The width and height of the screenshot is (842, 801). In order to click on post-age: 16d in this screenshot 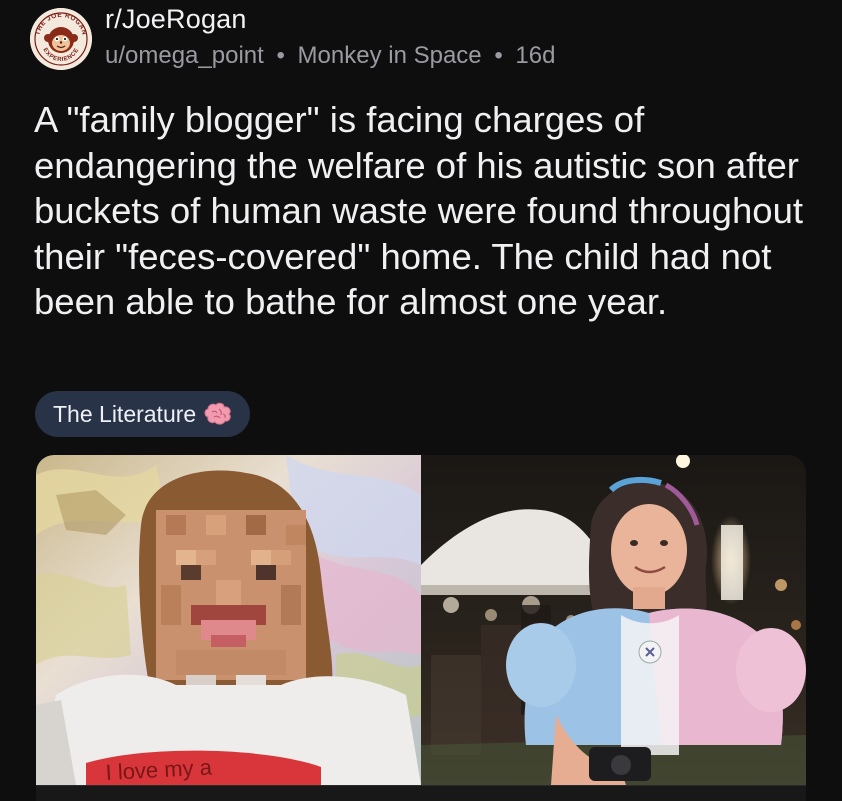, I will do `click(535, 55)`.